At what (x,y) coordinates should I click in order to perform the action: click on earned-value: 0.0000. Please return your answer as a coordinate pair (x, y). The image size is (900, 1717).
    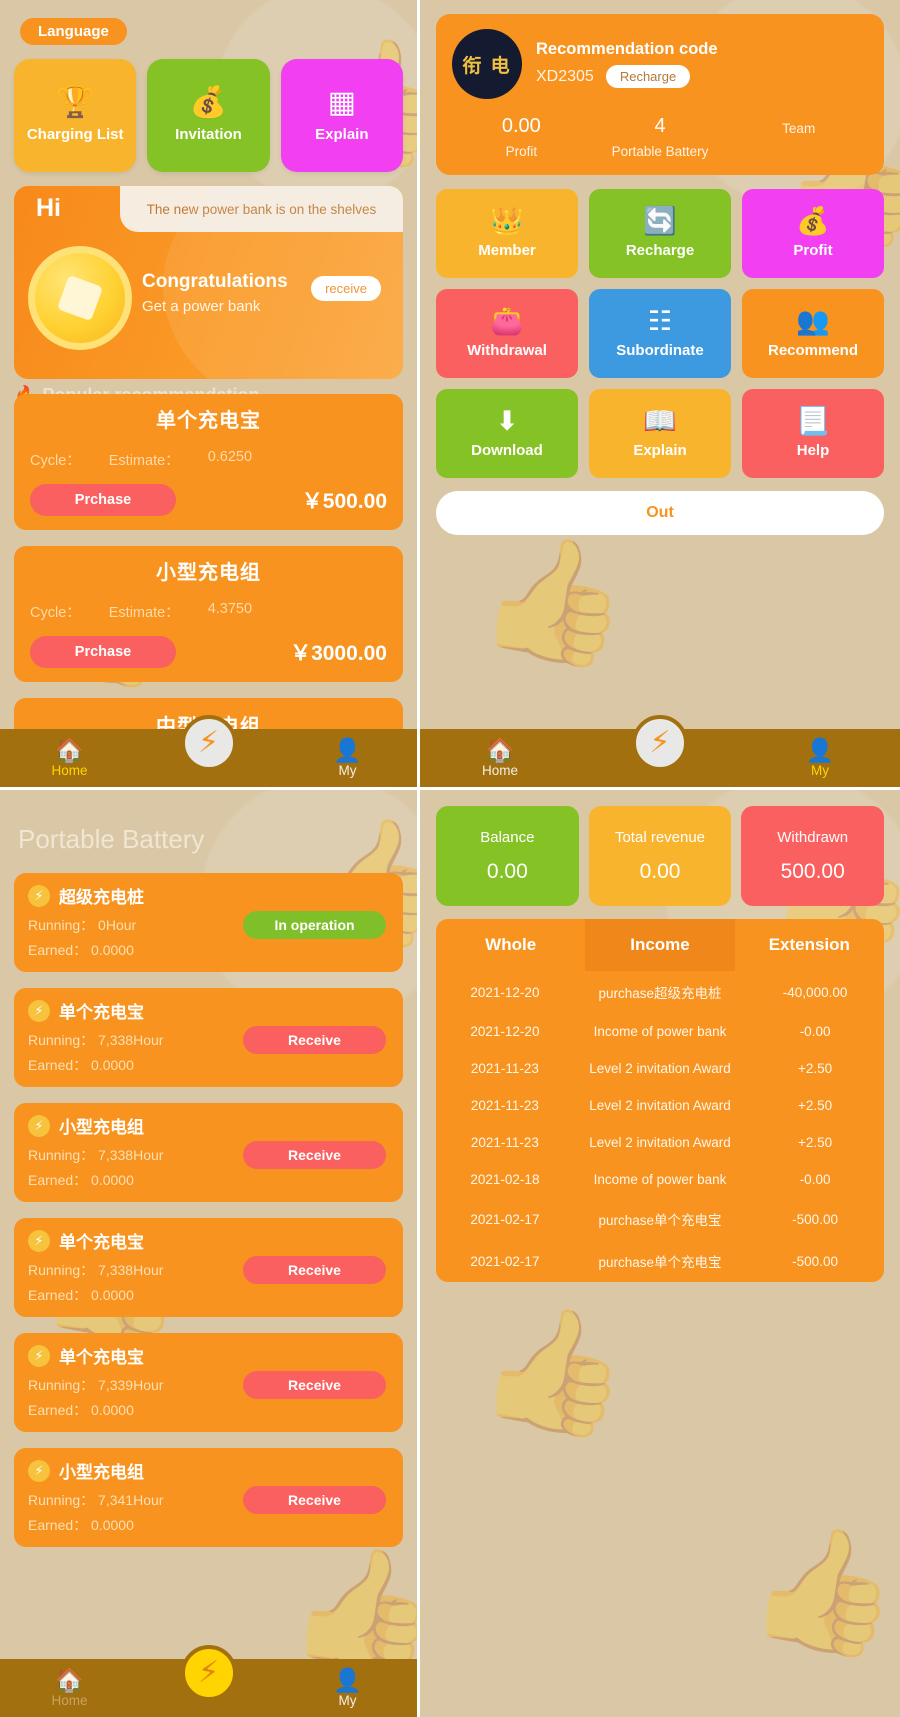
    Looking at the image, I should click on (112, 950).